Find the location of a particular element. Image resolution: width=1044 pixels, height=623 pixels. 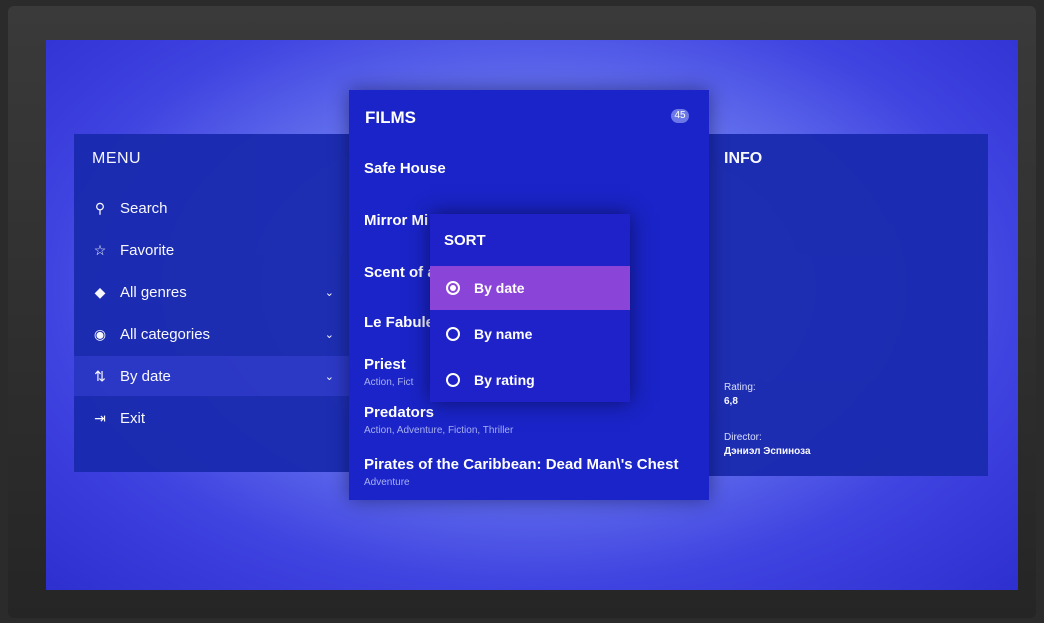

film-genres: Adventure is located at coordinates (387, 482).